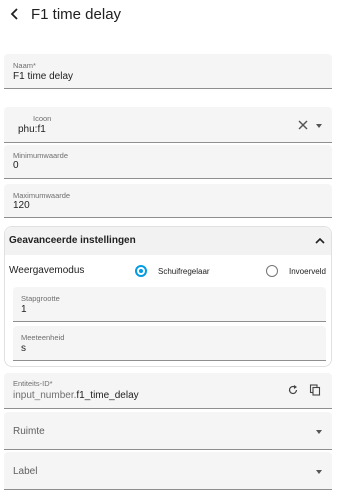 This screenshot has width=338, height=500. I want to click on min-value-input: 0, so click(16, 165).